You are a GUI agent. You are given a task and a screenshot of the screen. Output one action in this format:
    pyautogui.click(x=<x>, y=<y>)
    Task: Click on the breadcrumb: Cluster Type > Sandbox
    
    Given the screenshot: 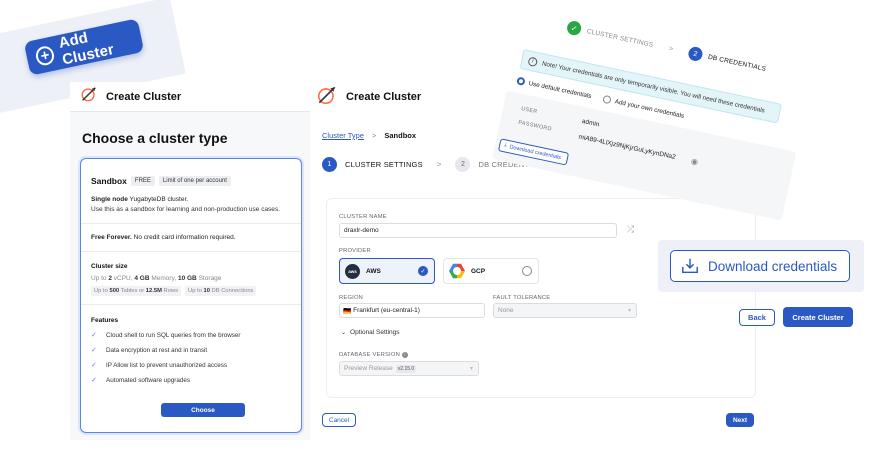 What is the action you would take?
    pyautogui.click(x=369, y=135)
    